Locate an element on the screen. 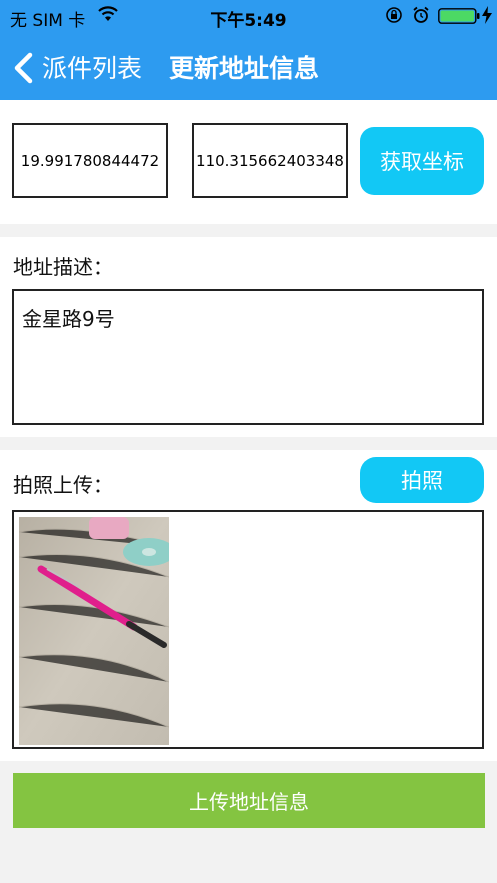  page-title: 更新地址信息 is located at coordinates (244, 68).